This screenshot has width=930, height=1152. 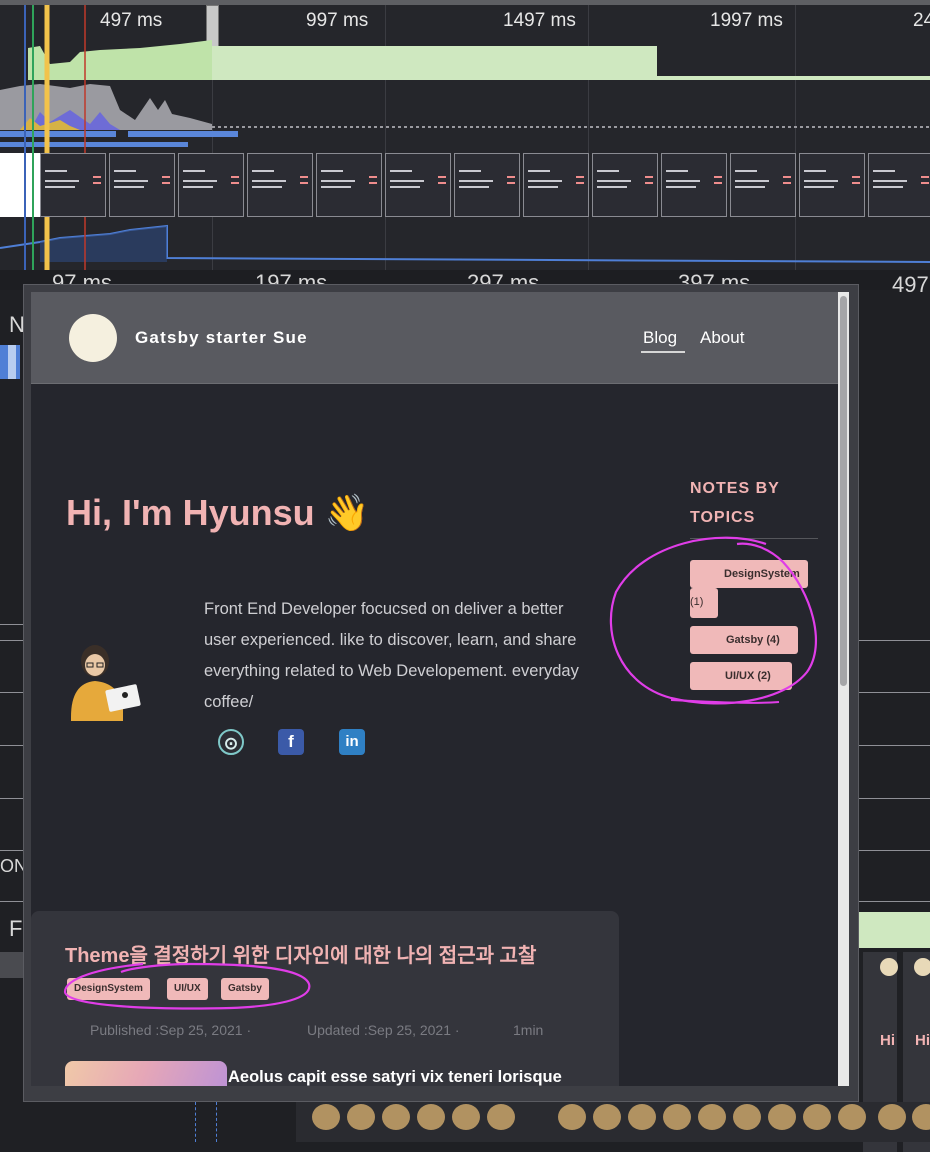 What do you see at coordinates (725, 701) in the screenshot?
I see `annotation-underline` at bounding box center [725, 701].